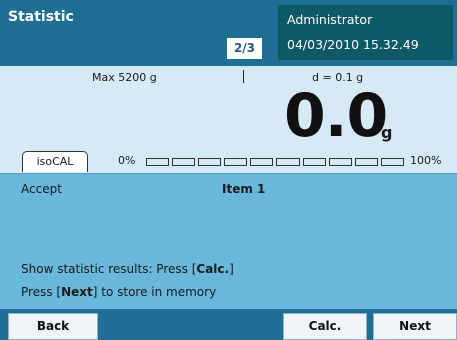 The image size is (457, 340). What do you see at coordinates (243, 76) in the screenshot?
I see `divider` at bounding box center [243, 76].